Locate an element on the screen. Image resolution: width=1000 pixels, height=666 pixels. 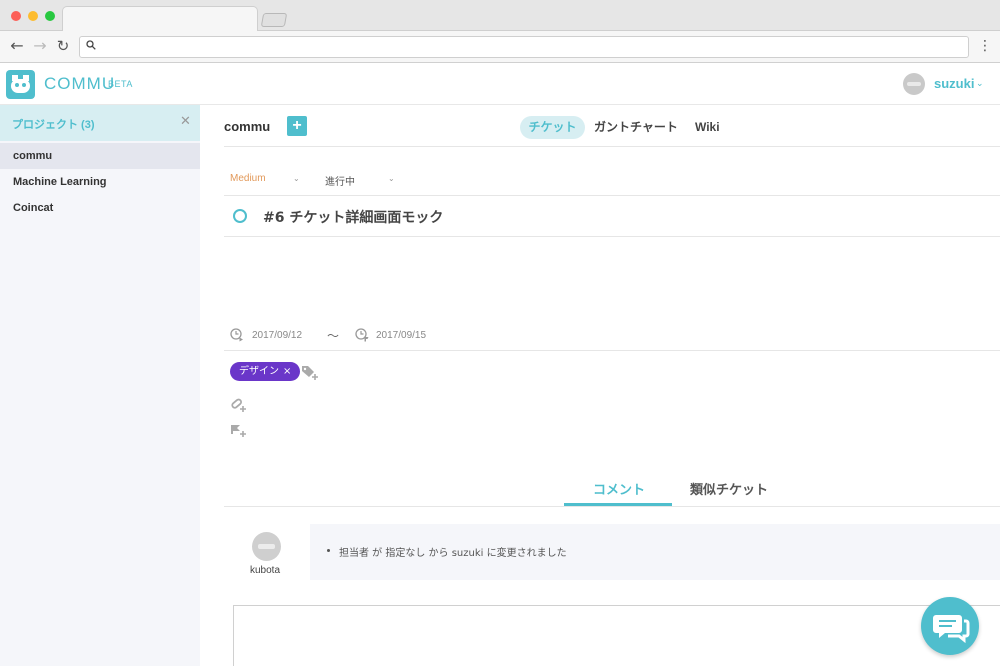
sidebar-item-commu: commu is located at coordinates (100, 156).